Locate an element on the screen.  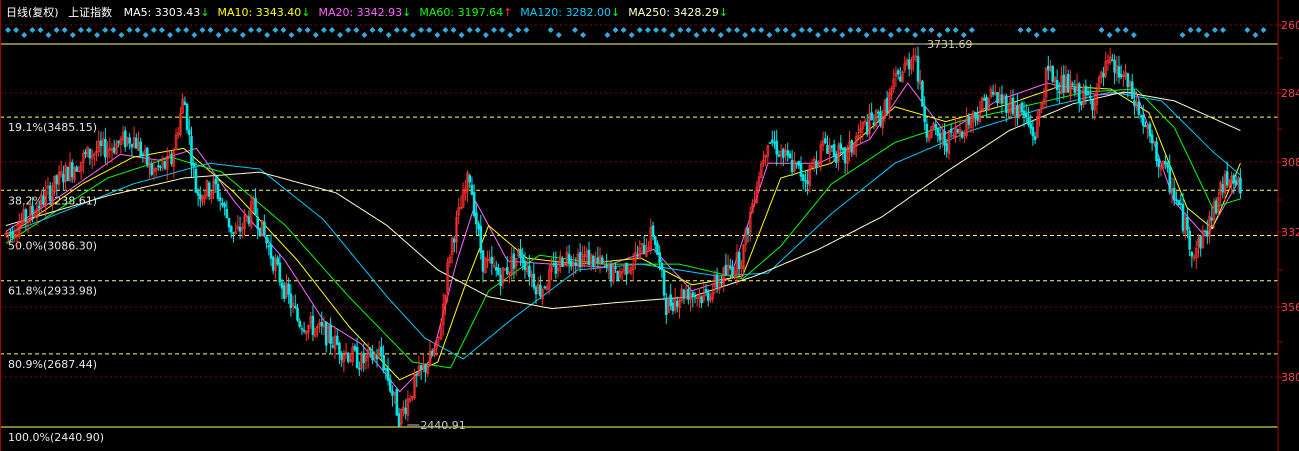
axis-tick-label: 284 is located at coordinates (1290, 93).